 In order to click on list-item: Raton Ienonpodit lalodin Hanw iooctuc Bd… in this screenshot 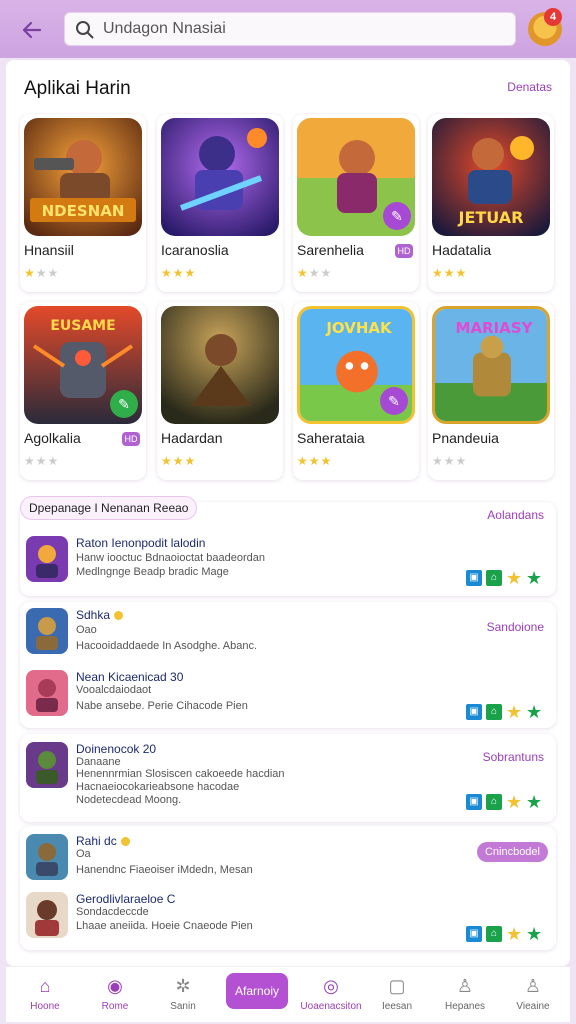, I will do `click(288, 564)`.